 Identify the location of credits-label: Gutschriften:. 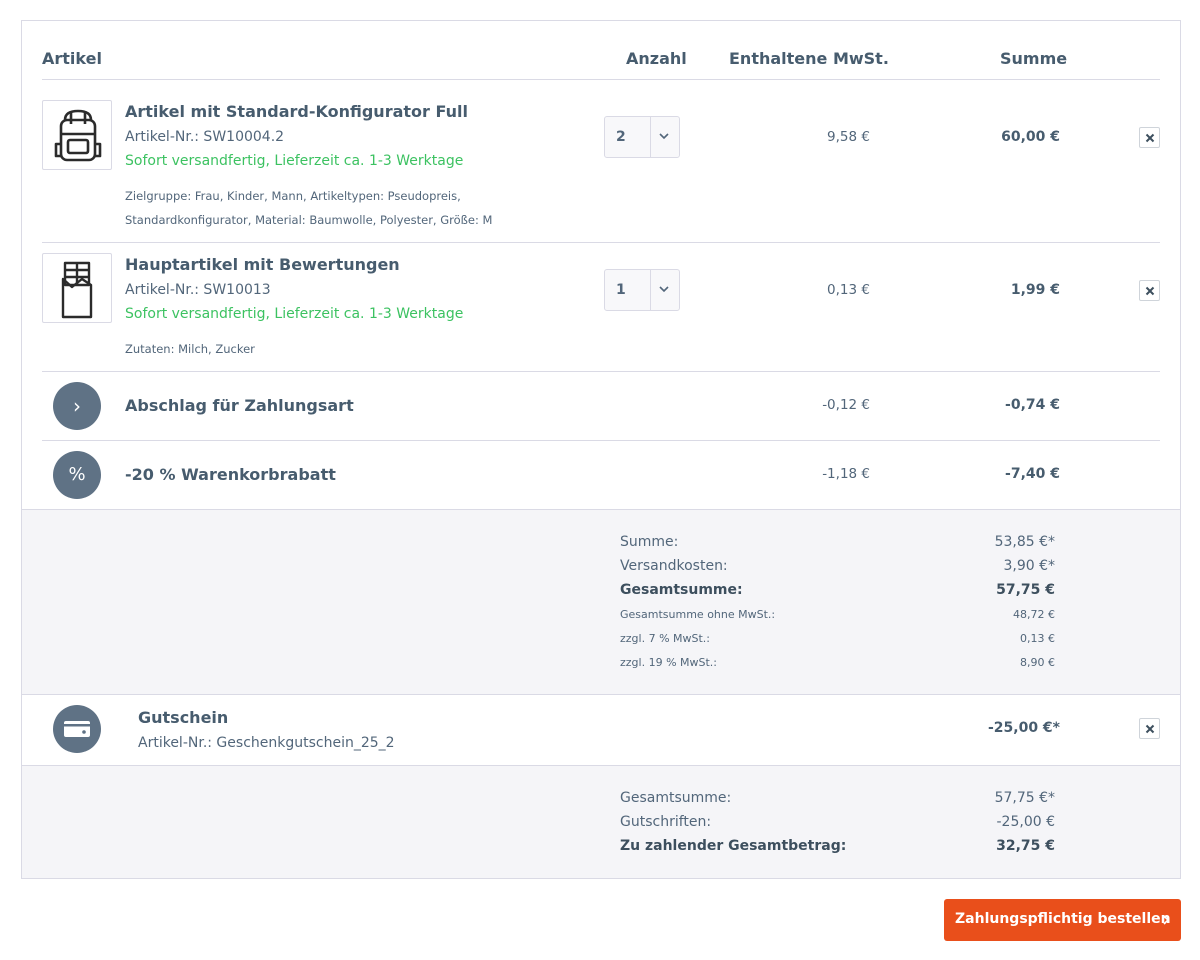
(666, 822).